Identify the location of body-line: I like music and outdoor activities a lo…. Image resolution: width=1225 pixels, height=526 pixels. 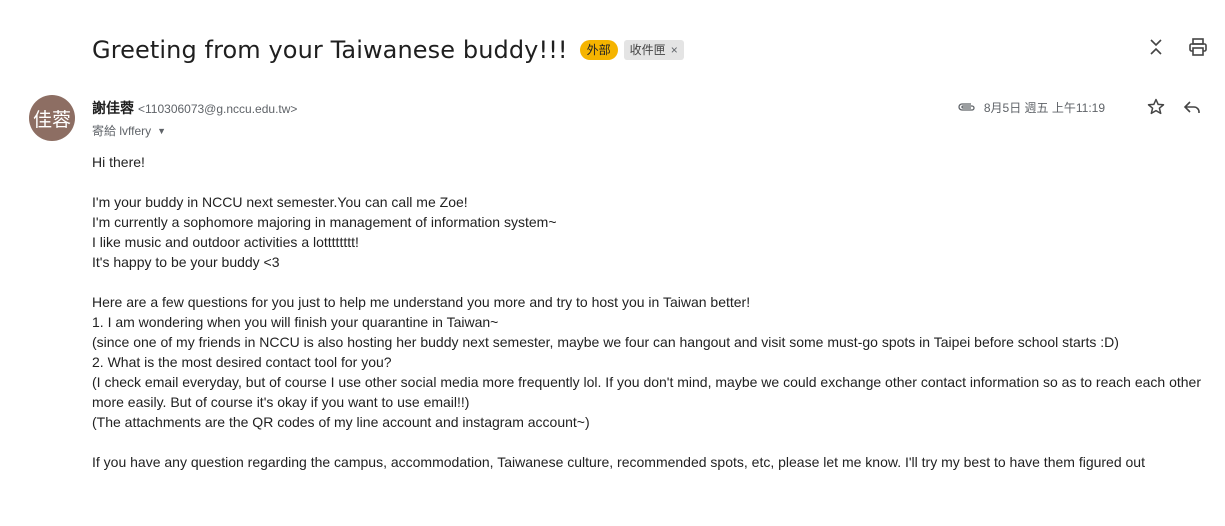
(225, 242).